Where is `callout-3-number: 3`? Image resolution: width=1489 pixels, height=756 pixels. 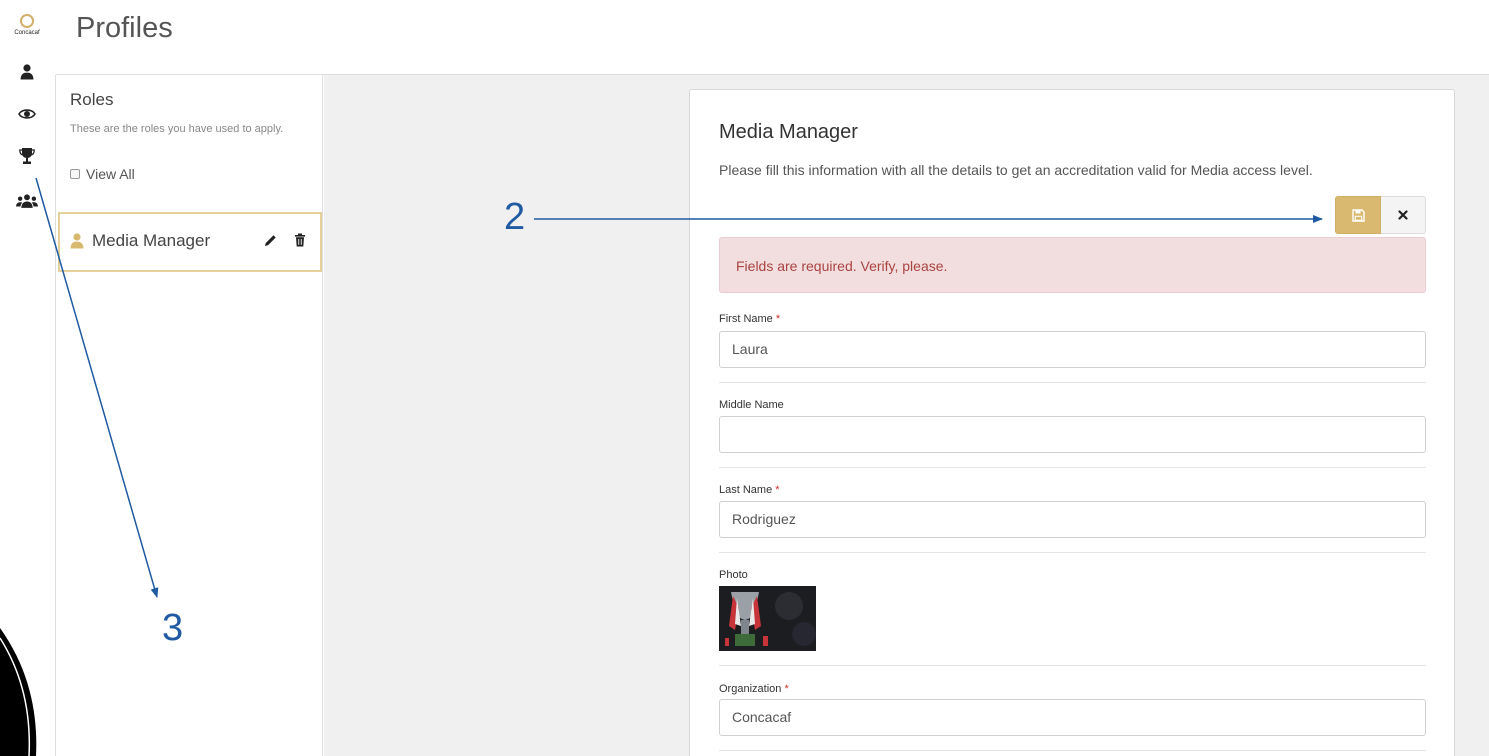
callout-3-number: 3 is located at coordinates (173, 628).